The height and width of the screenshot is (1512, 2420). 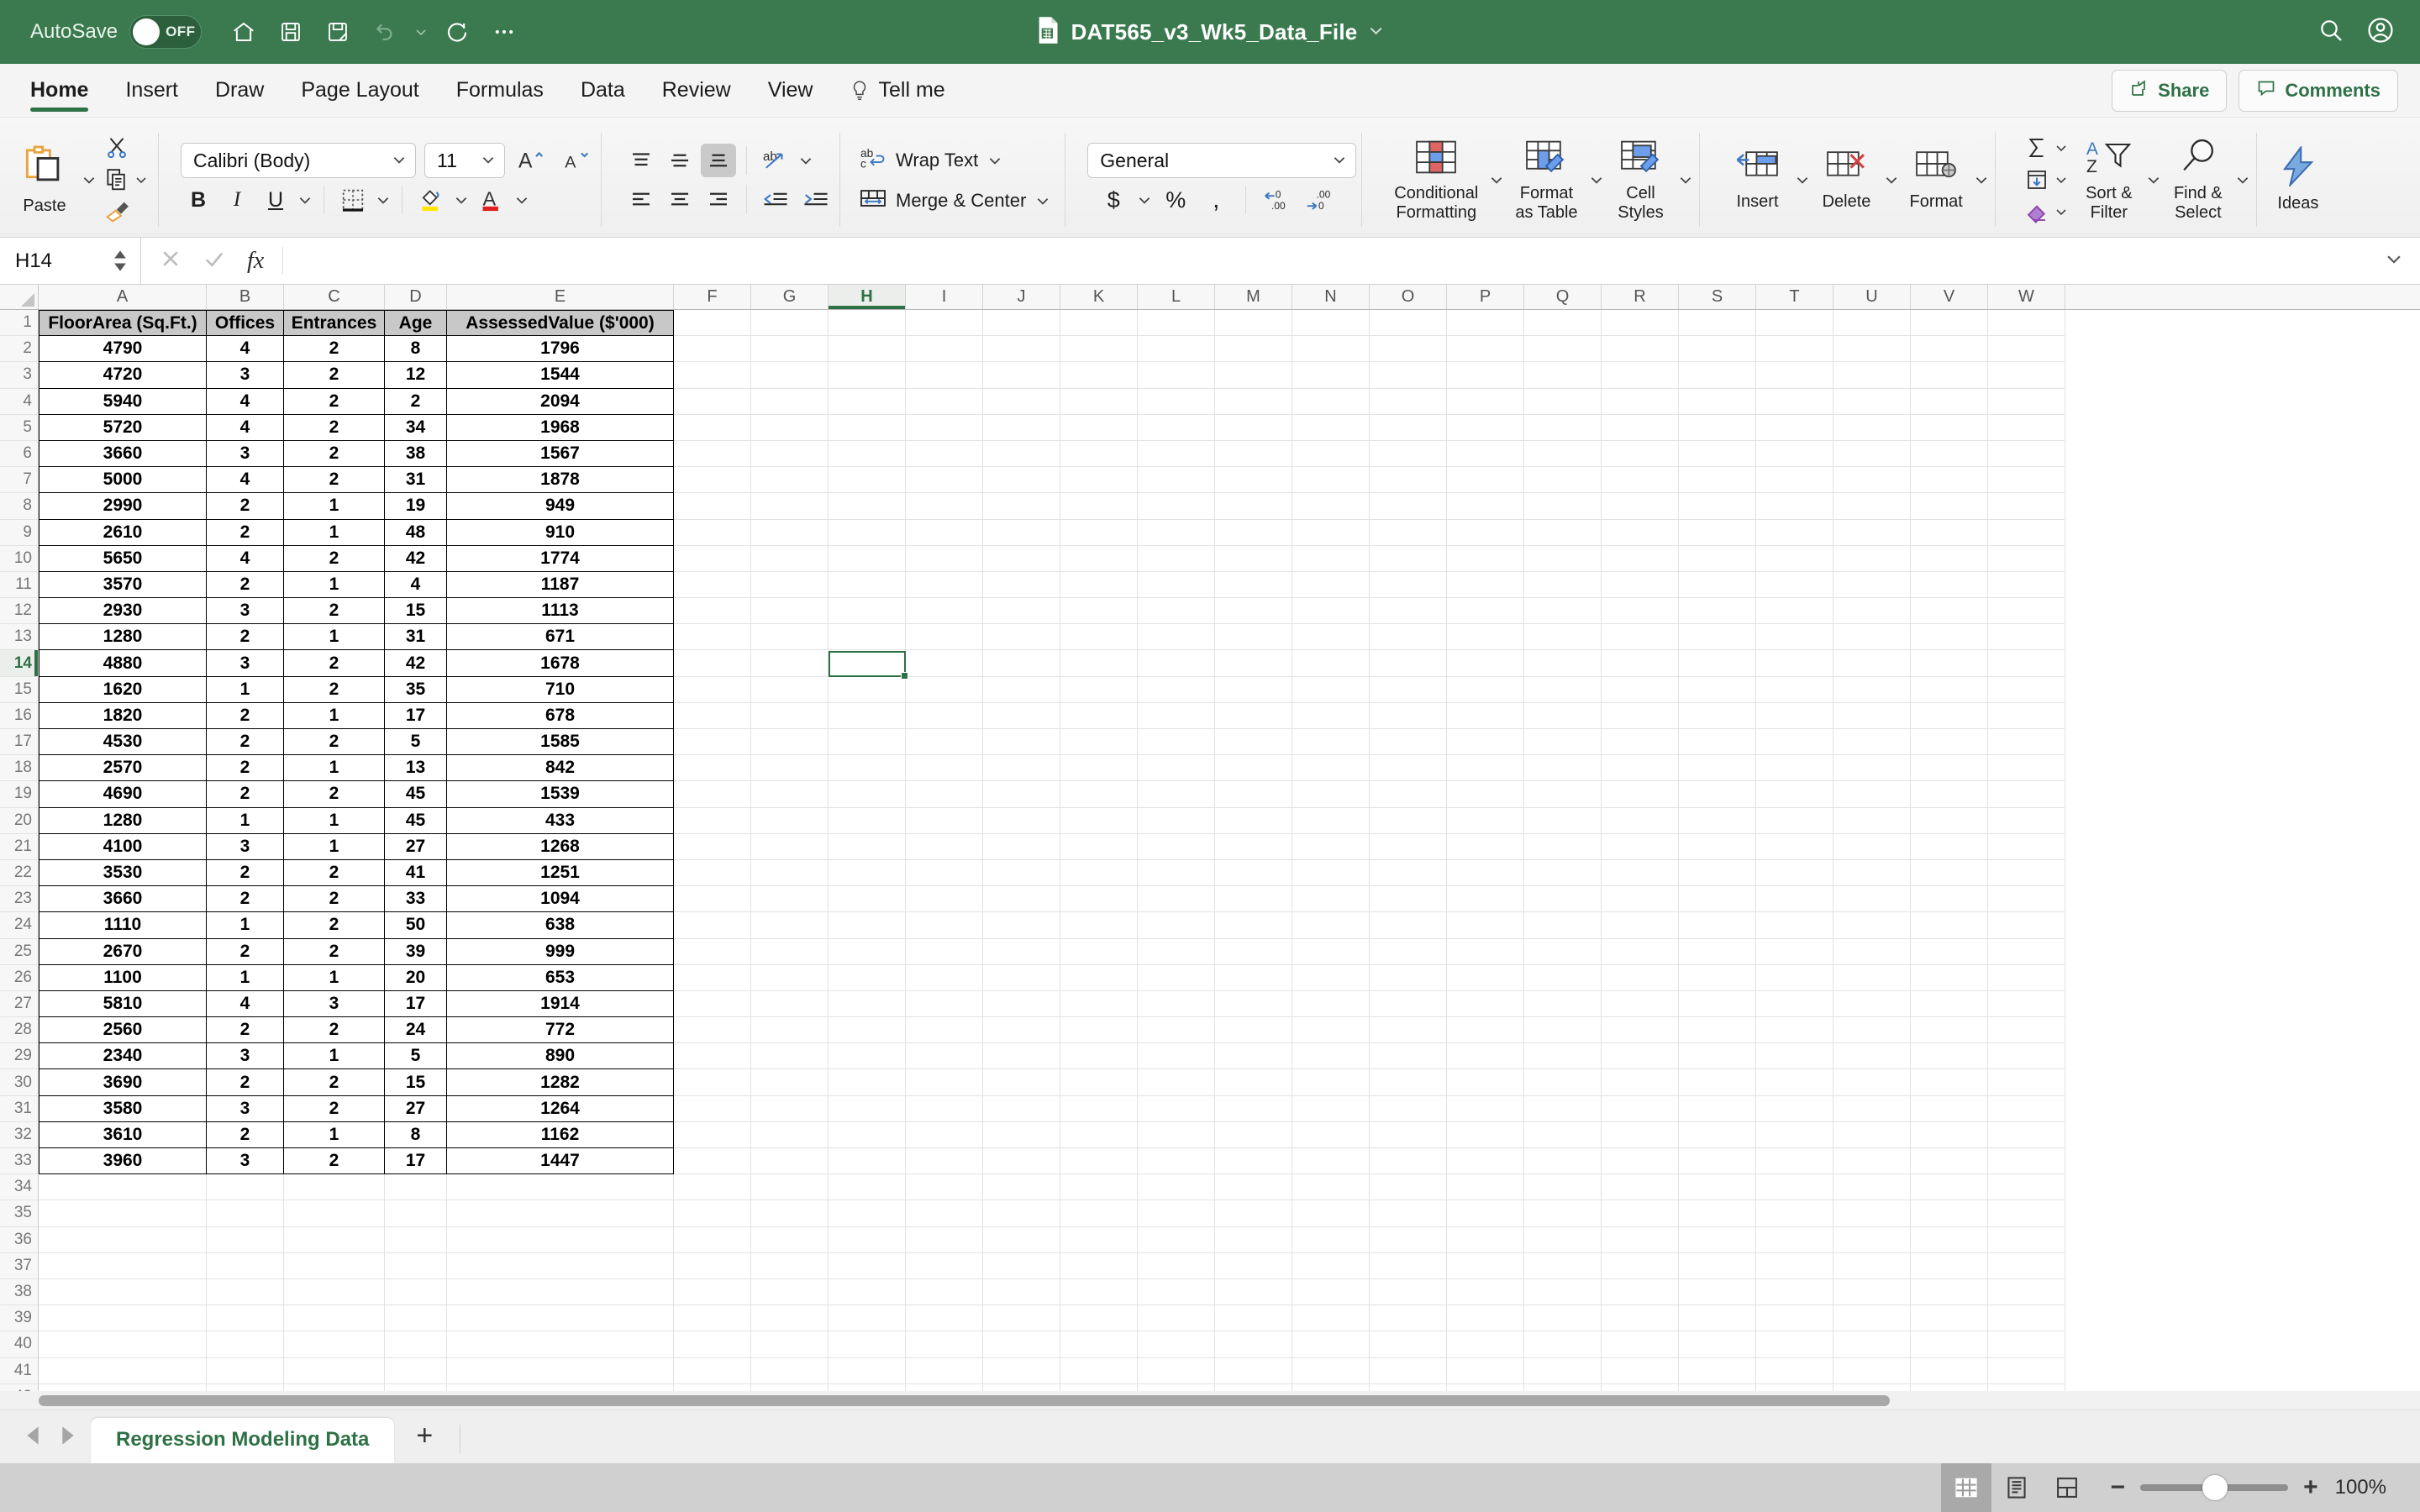 What do you see at coordinates (1408, 427) in the screenshot?
I see `cell-O5` at bounding box center [1408, 427].